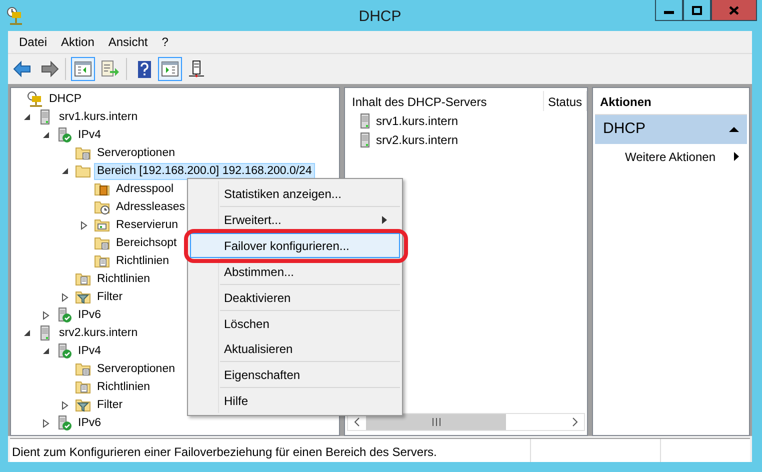 The height and width of the screenshot is (472, 762). Describe the element at coordinates (33, 42) in the screenshot. I see `menu-item: Datei` at that location.